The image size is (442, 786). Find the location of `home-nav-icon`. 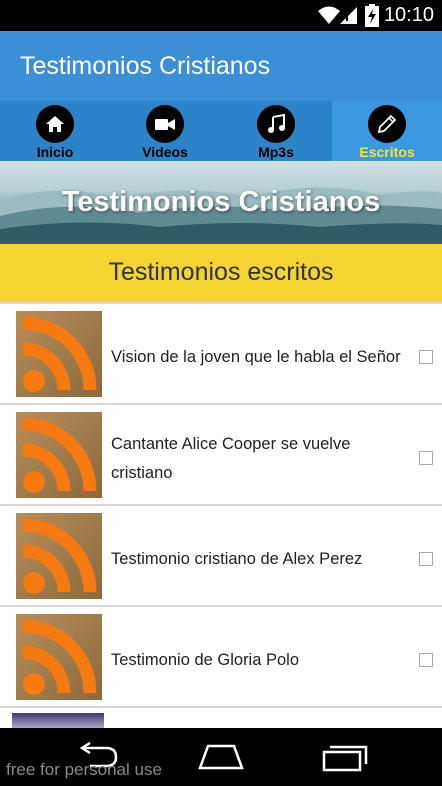

home-nav-icon is located at coordinates (221, 756).